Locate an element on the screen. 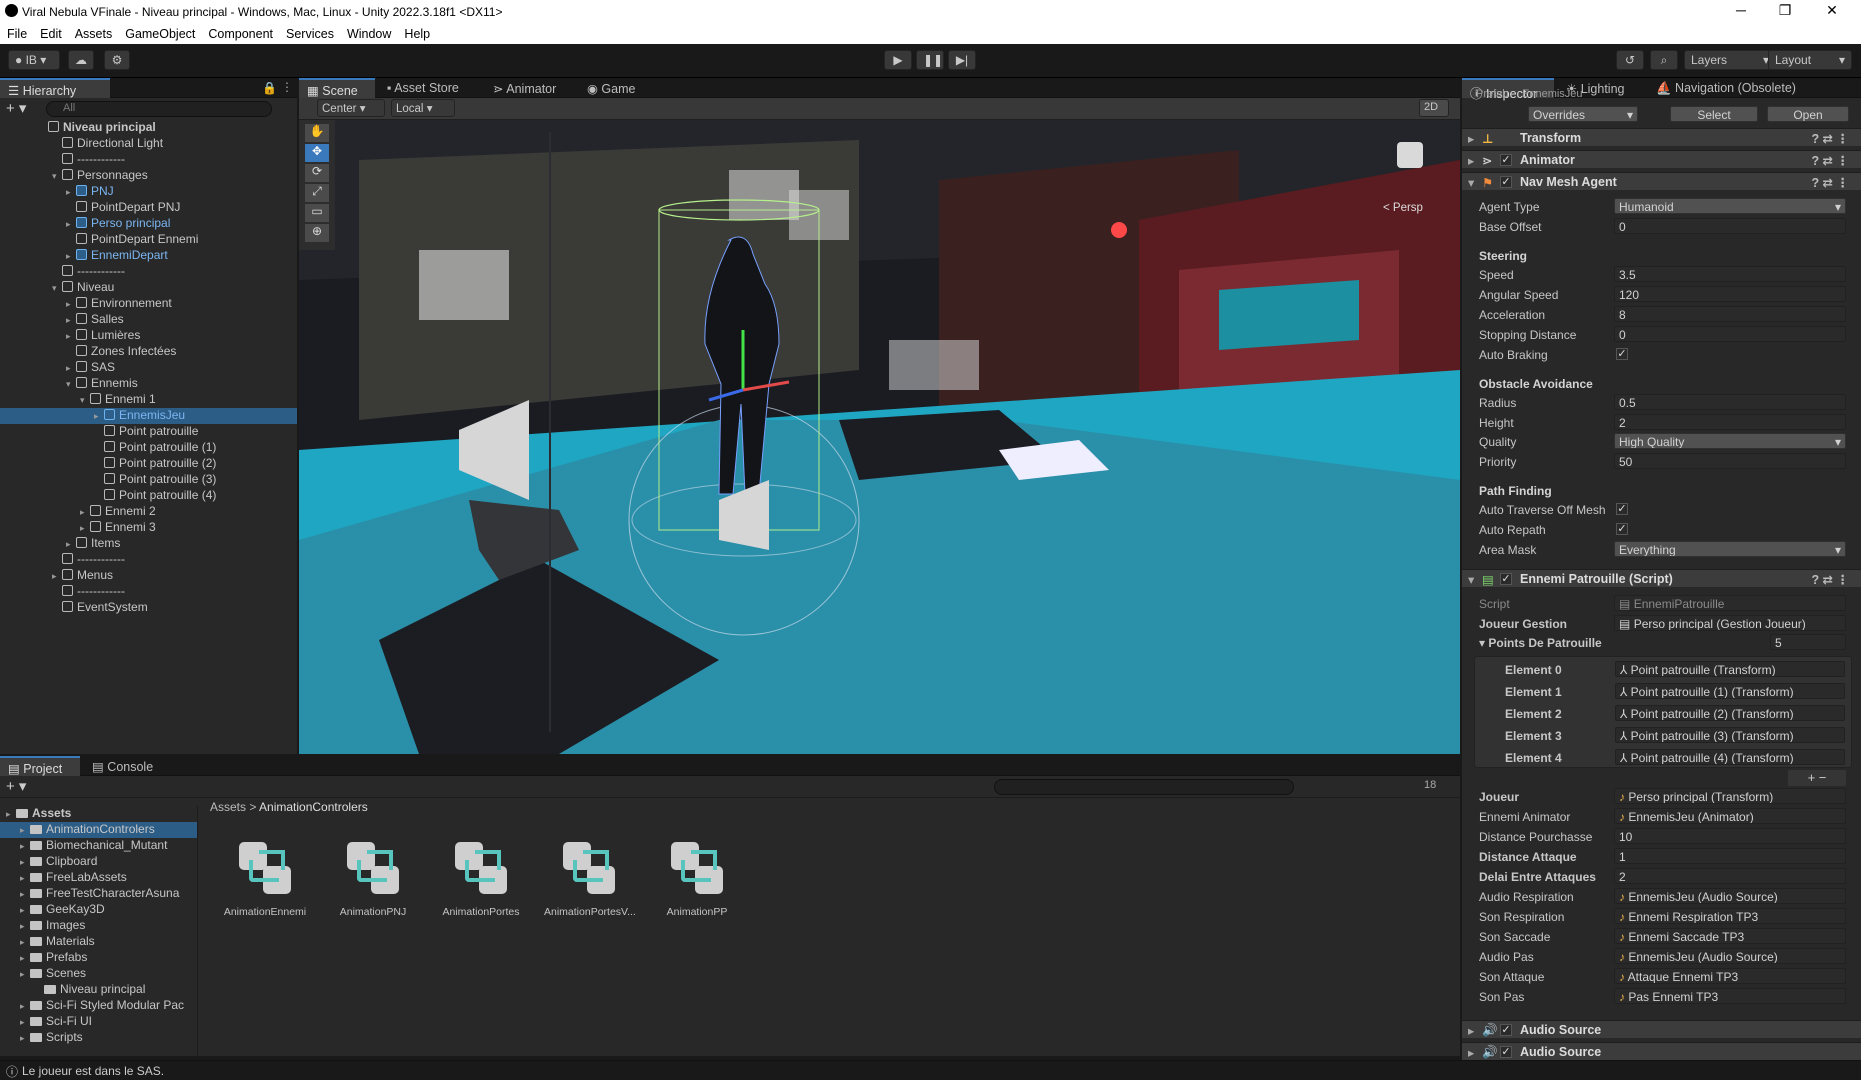 This screenshot has height=1080, width=1861. audio-source-2-header: ▸ 🔊 ✓ Audio Source is located at coordinates (1661, 1051).